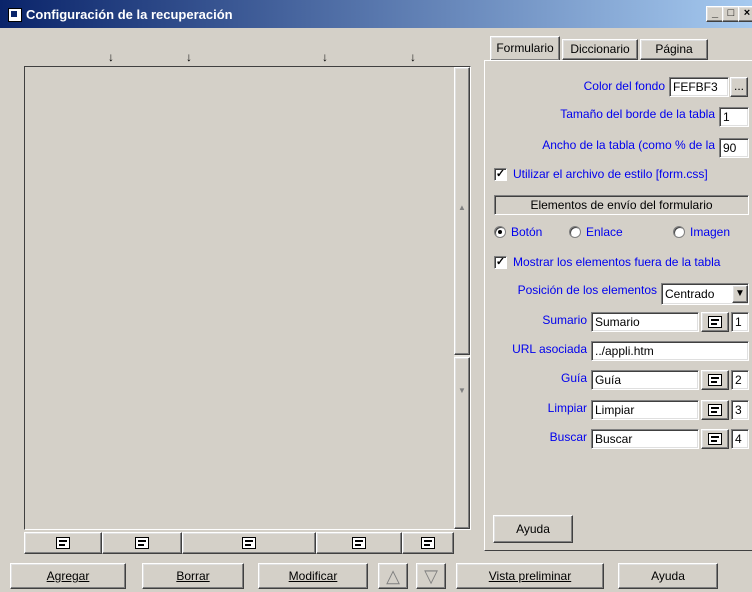 The width and height of the screenshot is (752, 592). I want to click on column-marker-1: ↓, so click(111, 57).